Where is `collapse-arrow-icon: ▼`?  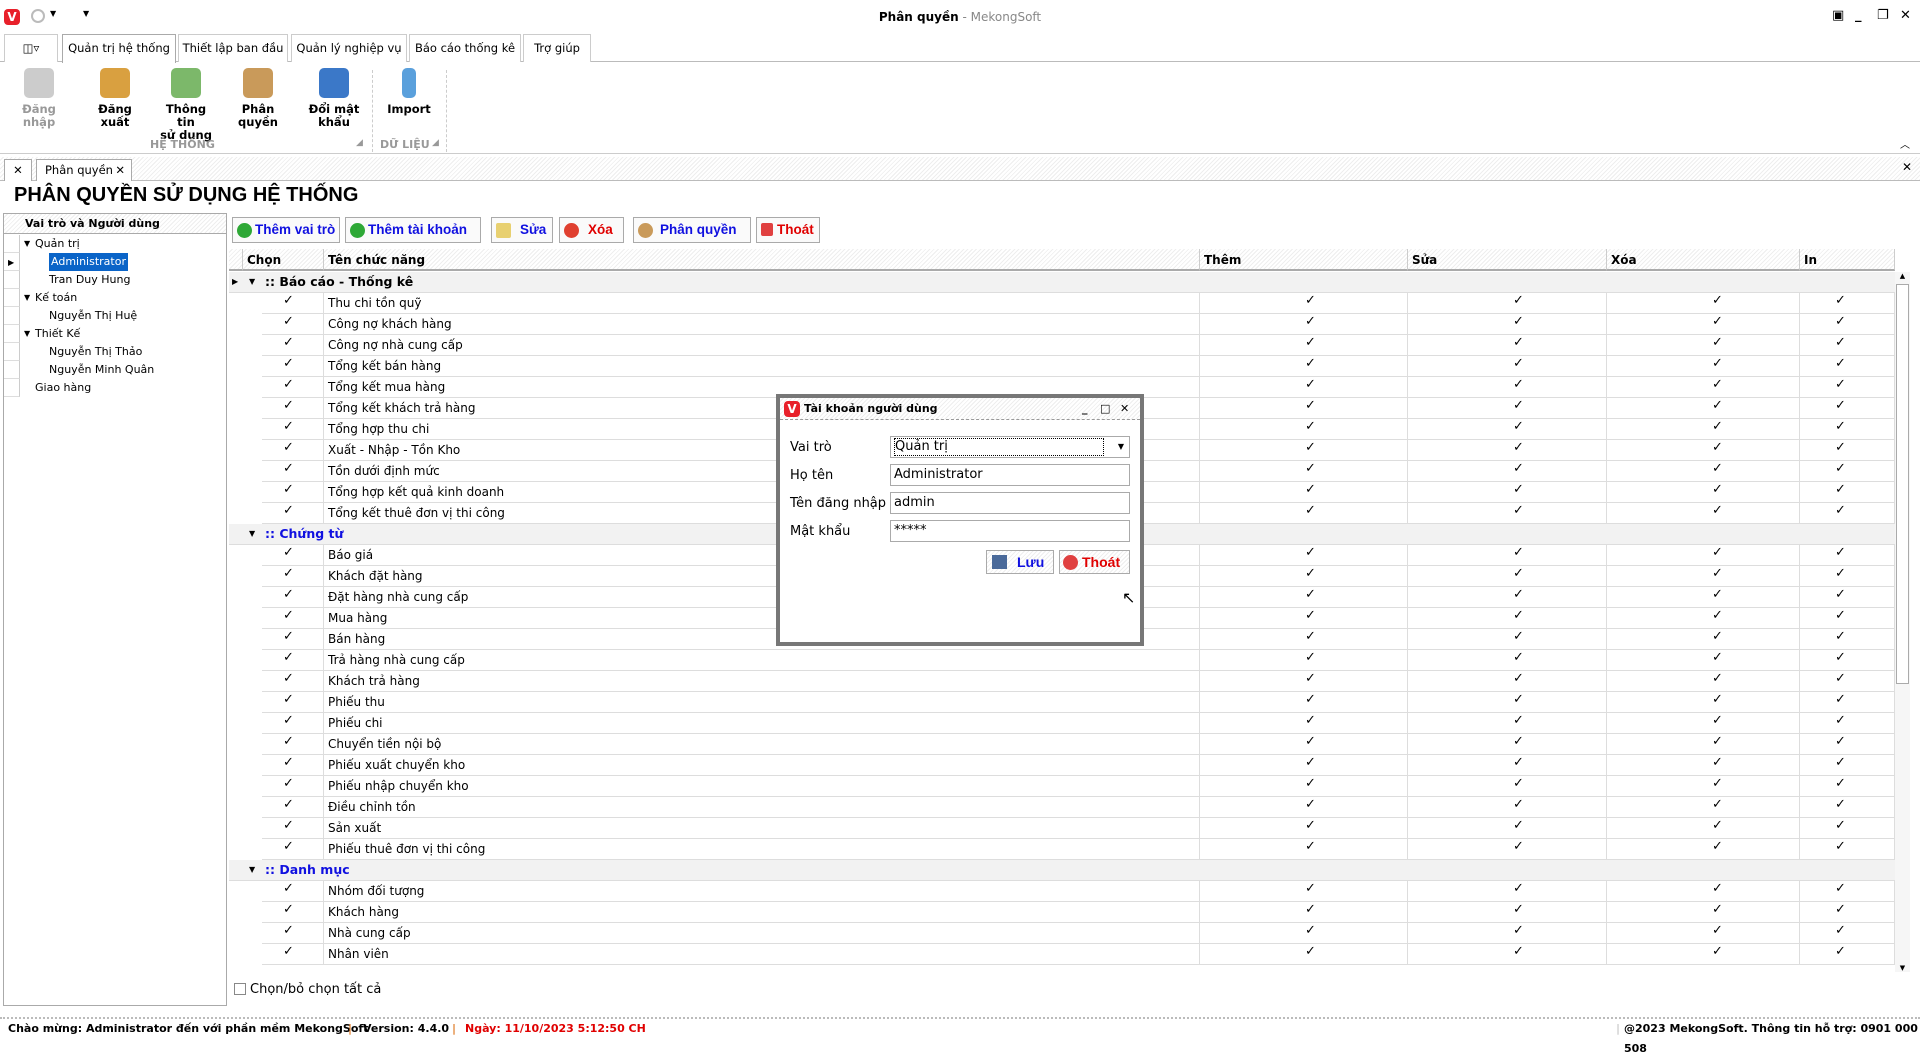
collapse-arrow-icon: ▼ is located at coordinates (252, 282).